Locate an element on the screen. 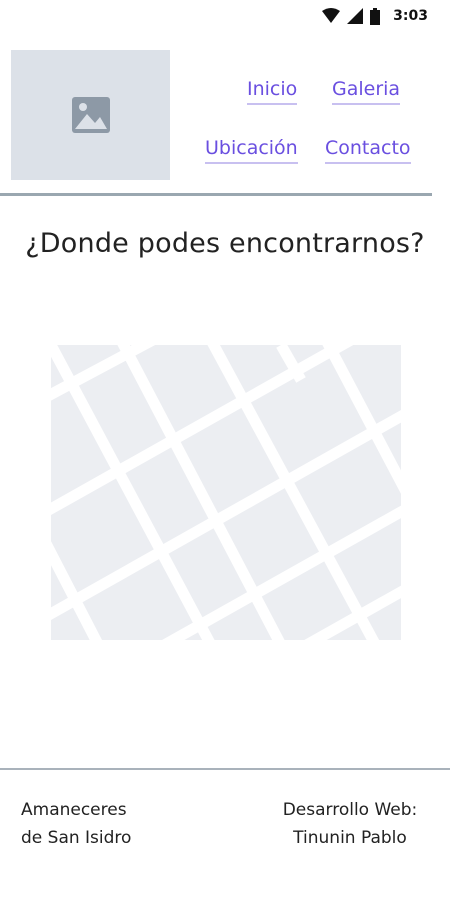 The width and height of the screenshot is (450, 900). image-placeholder-icon is located at coordinates (90, 115).